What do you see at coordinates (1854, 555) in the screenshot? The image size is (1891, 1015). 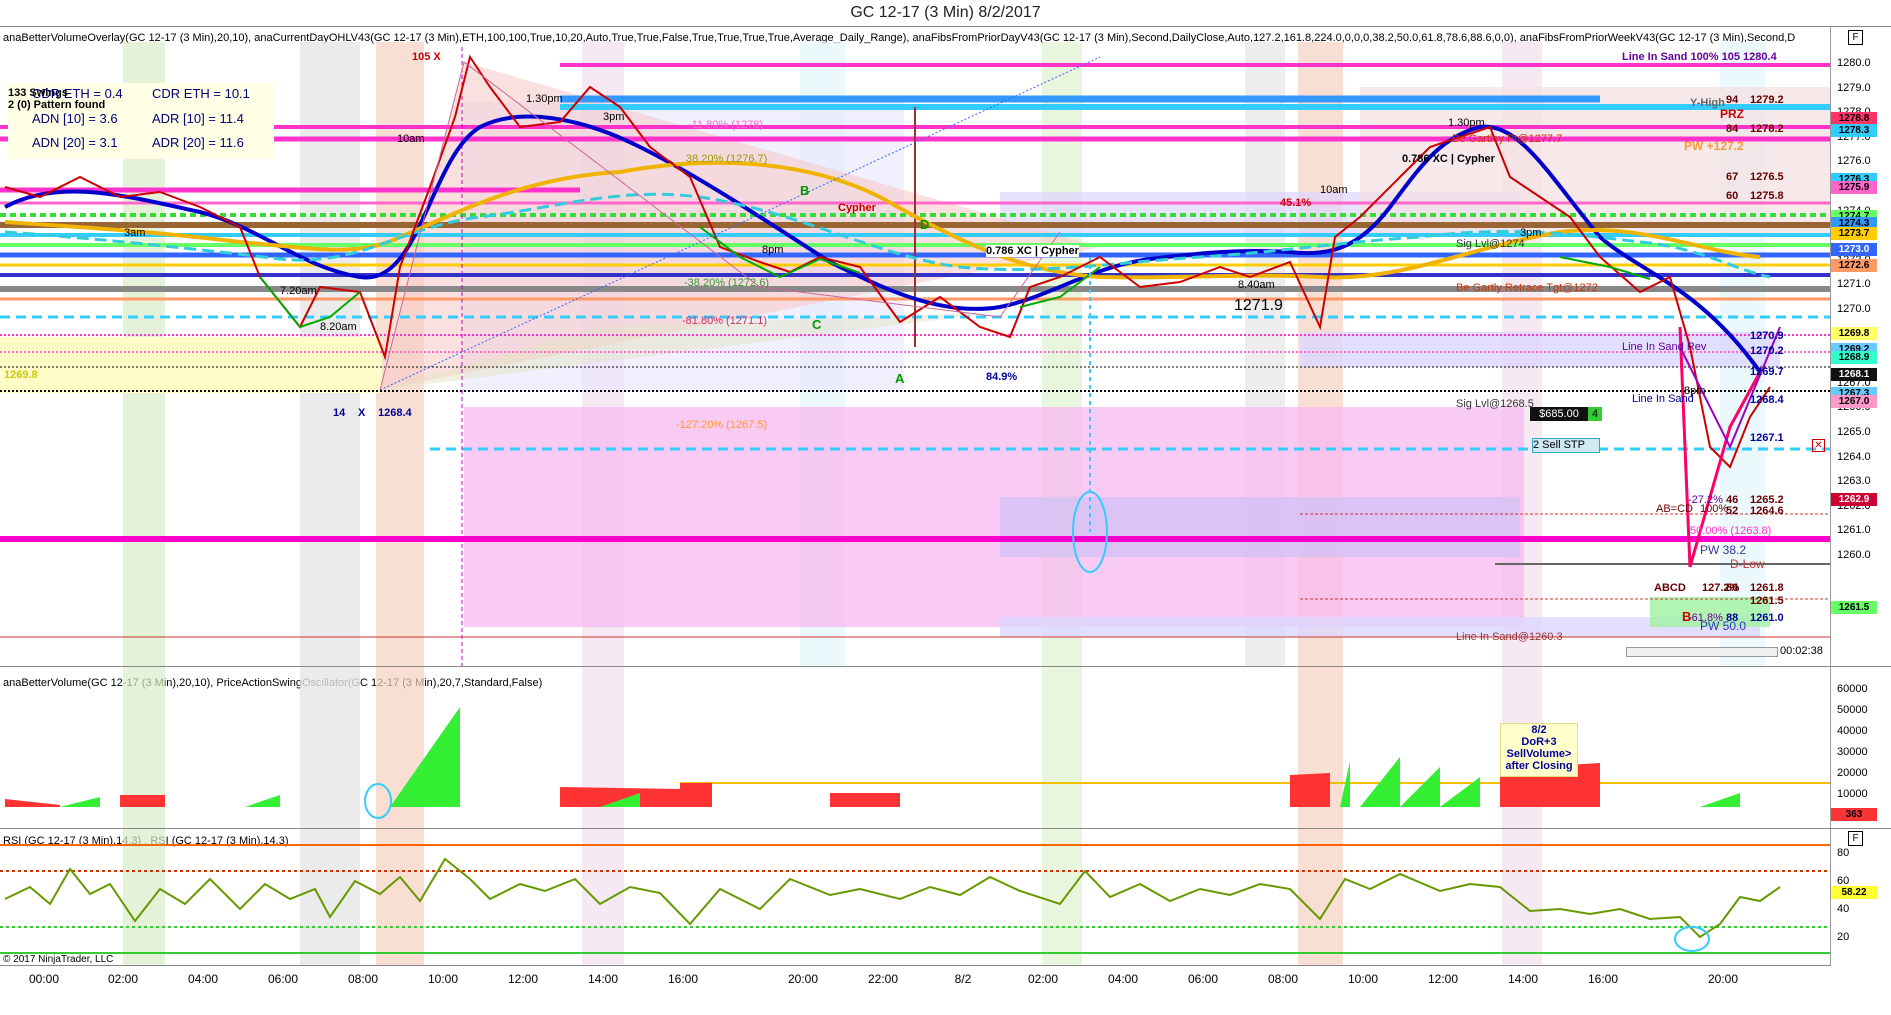 I see `price-tick: 1260.0` at bounding box center [1854, 555].